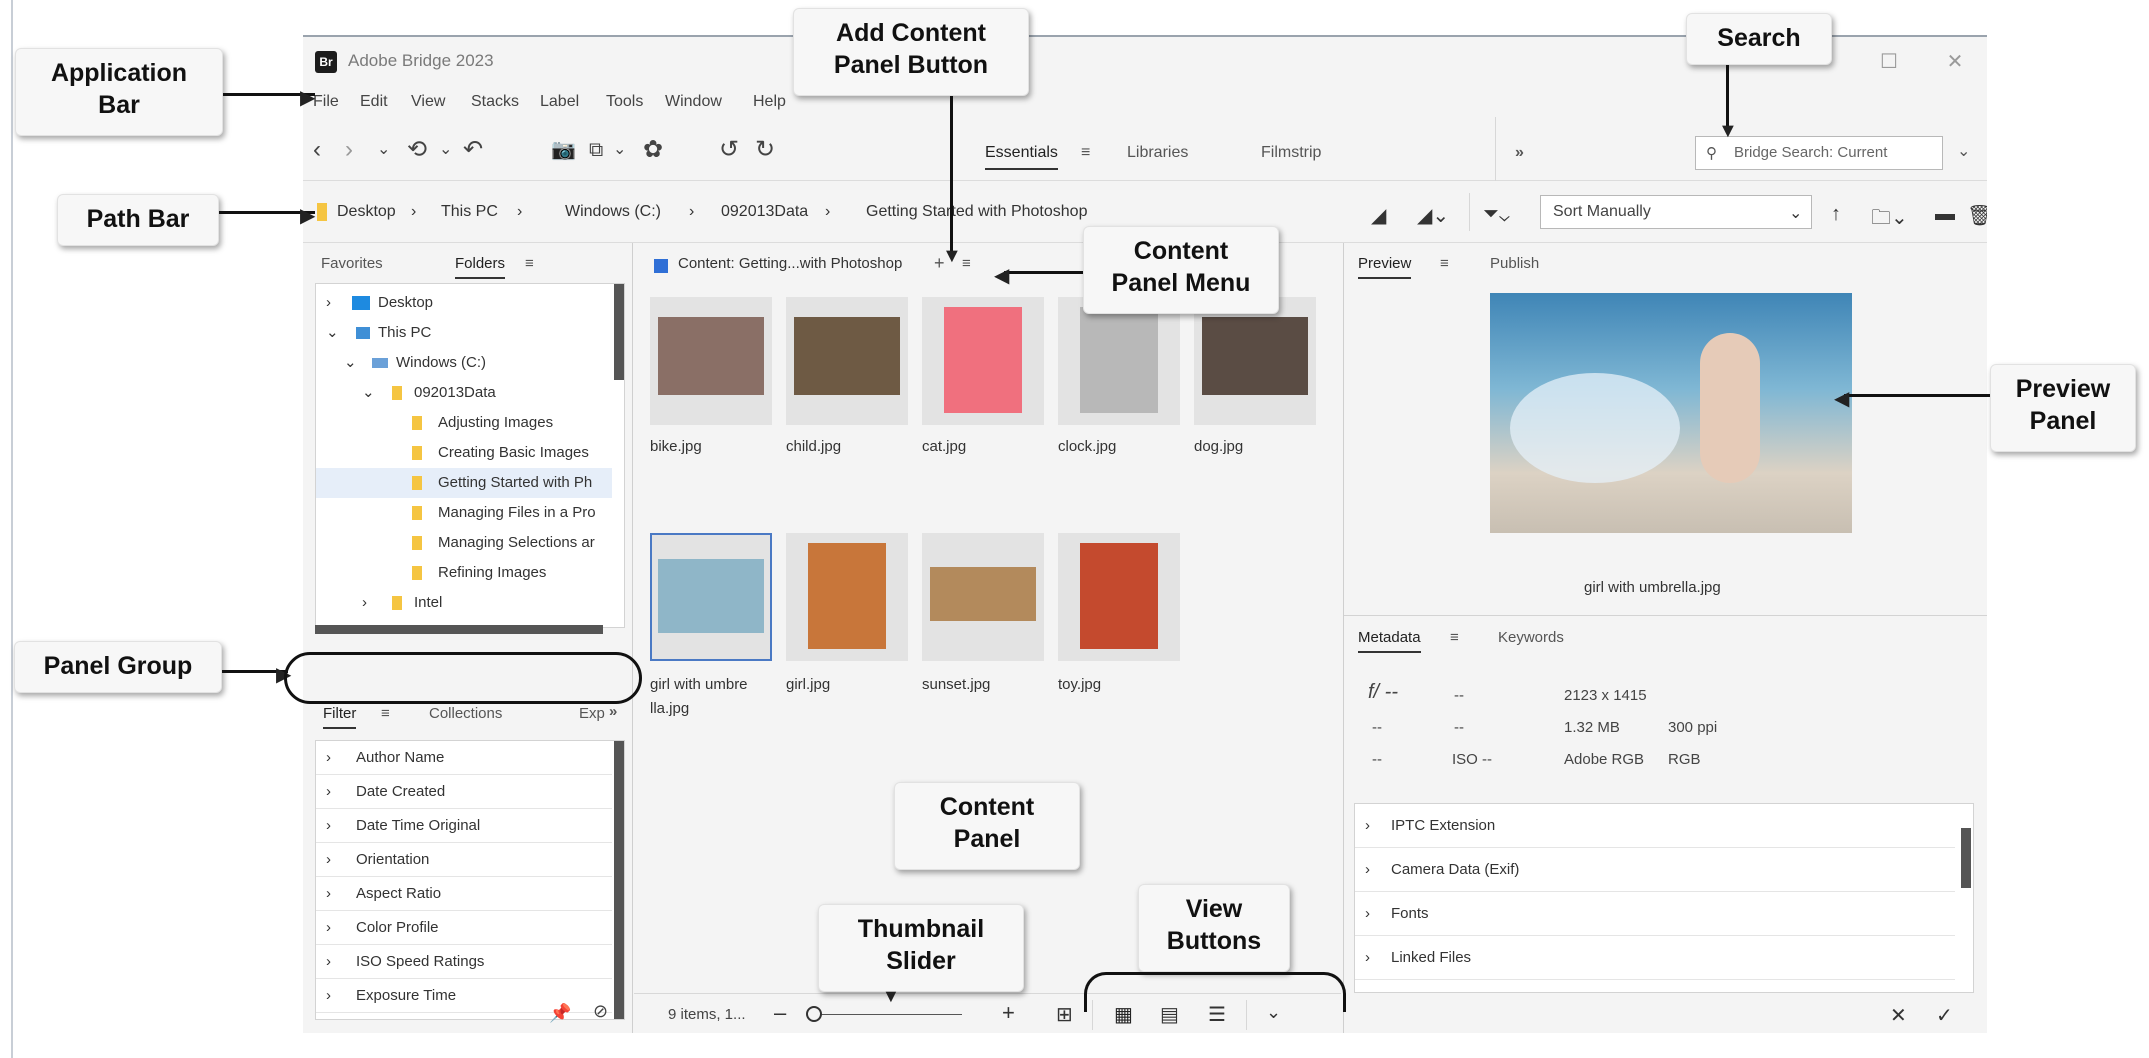 Image resolution: width=2149 pixels, height=1058 pixels. What do you see at coordinates (464, 303) in the screenshot?
I see `tree-item-desktop: › Desktop` at bounding box center [464, 303].